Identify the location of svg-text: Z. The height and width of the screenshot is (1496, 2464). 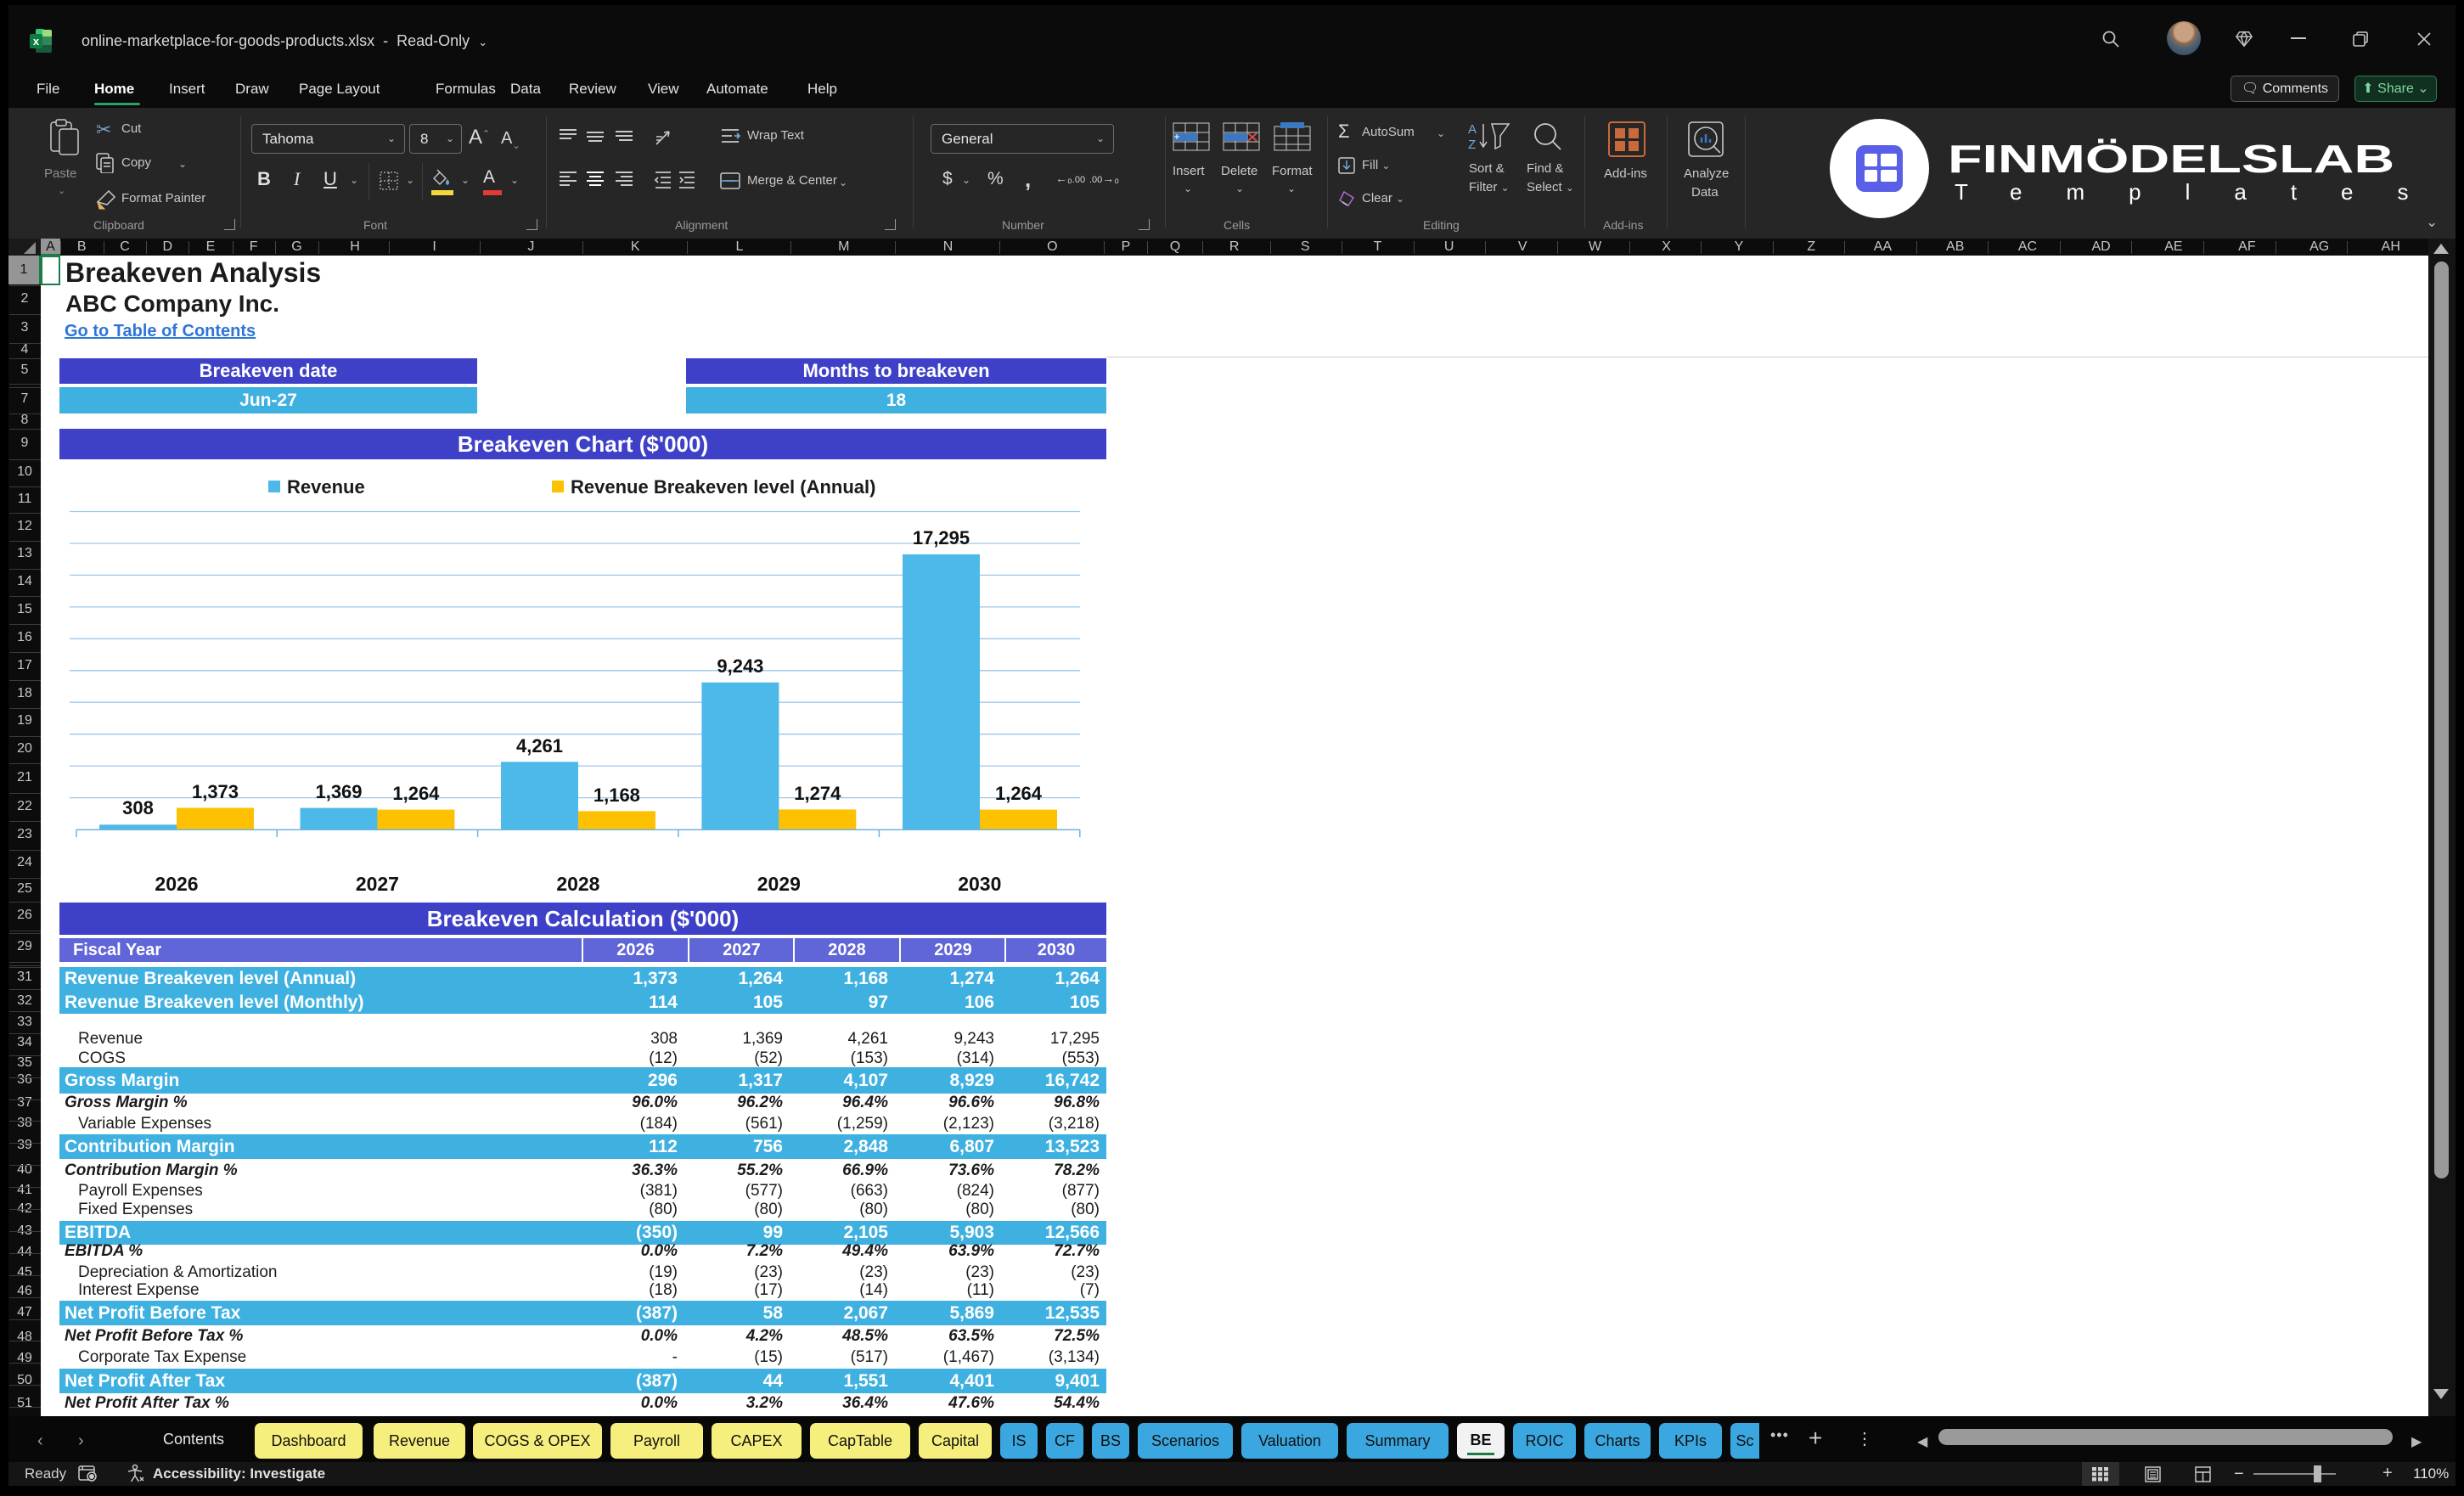
(1472, 144).